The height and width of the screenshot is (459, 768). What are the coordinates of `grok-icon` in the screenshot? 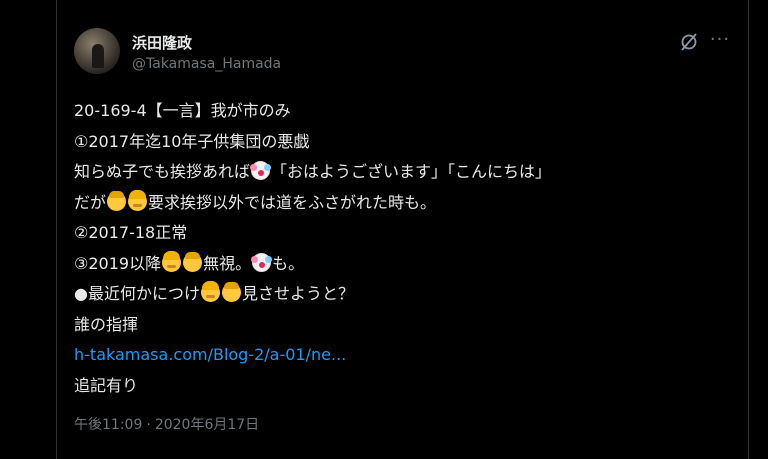 It's located at (689, 42).